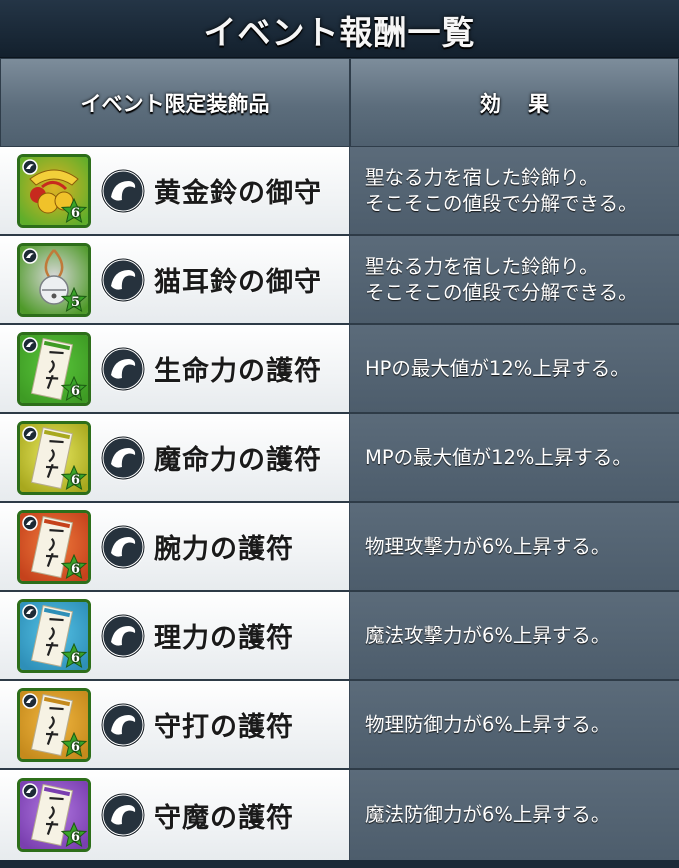 This screenshot has height=868, width=679. Describe the element at coordinates (75, 302) in the screenshot. I see `rarity-number: 5` at that location.